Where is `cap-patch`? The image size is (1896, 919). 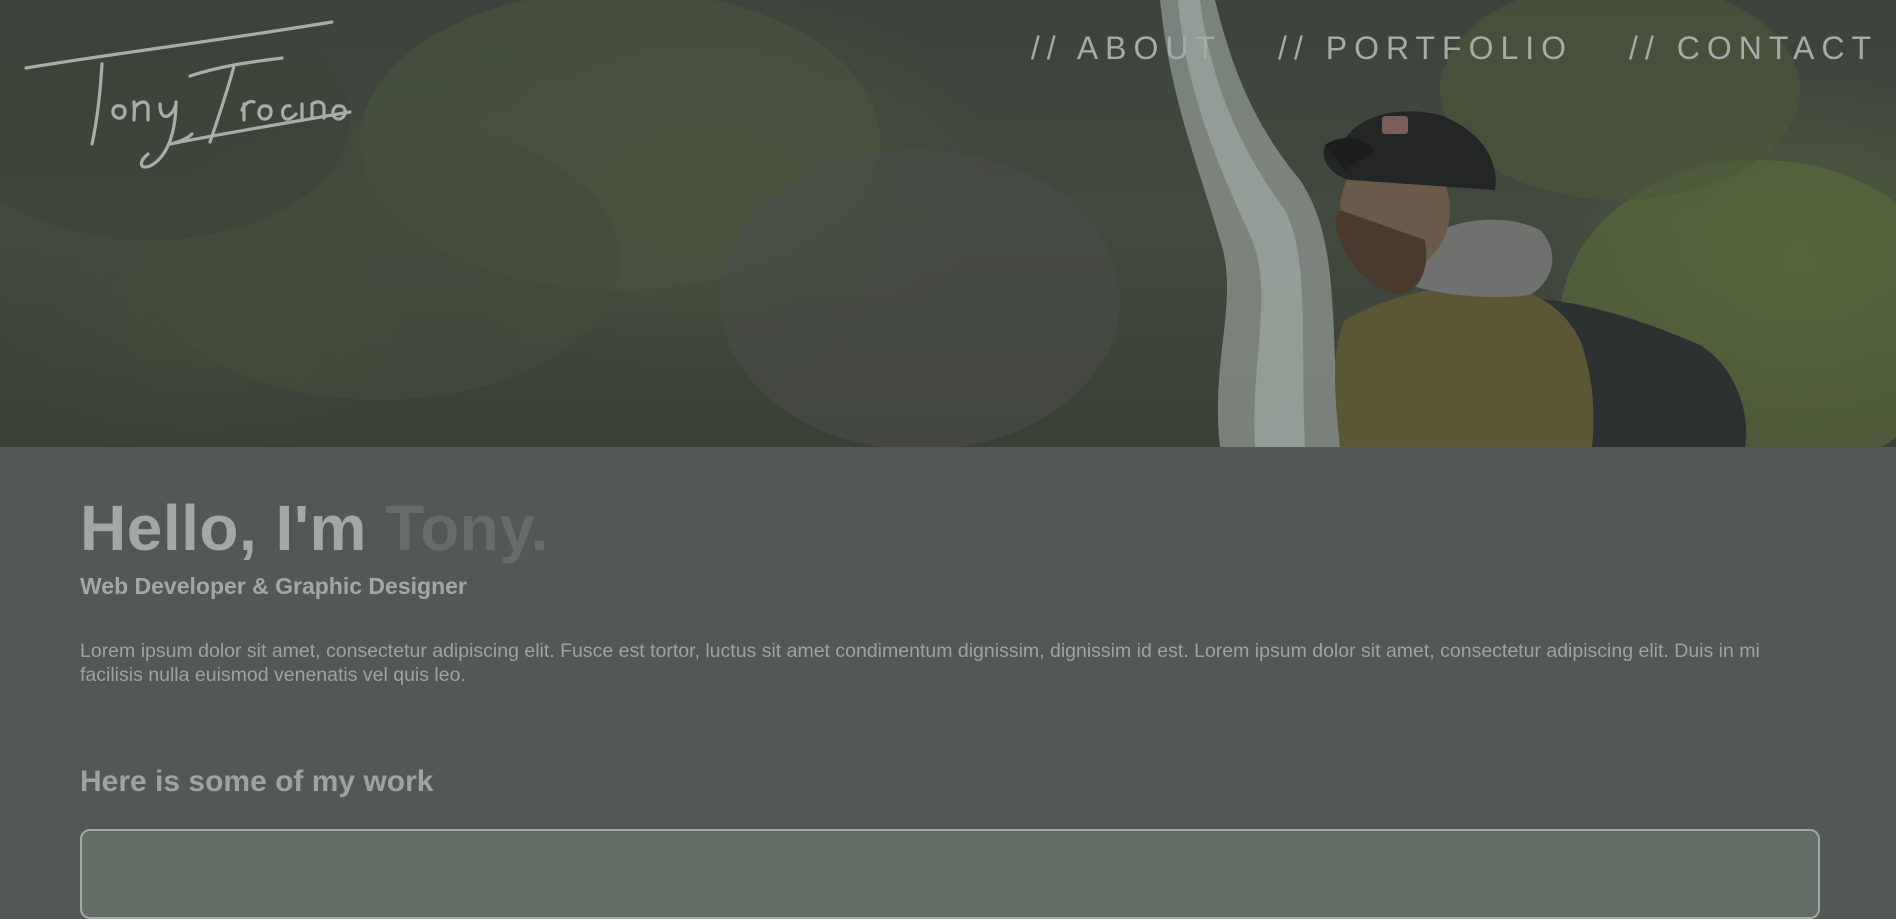 cap-patch is located at coordinates (1395, 125).